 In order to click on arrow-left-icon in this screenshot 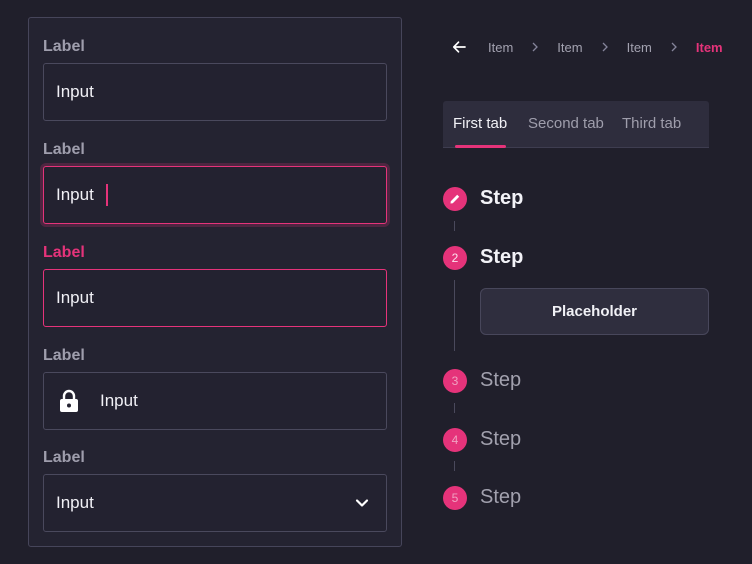, I will do `click(459, 47)`.